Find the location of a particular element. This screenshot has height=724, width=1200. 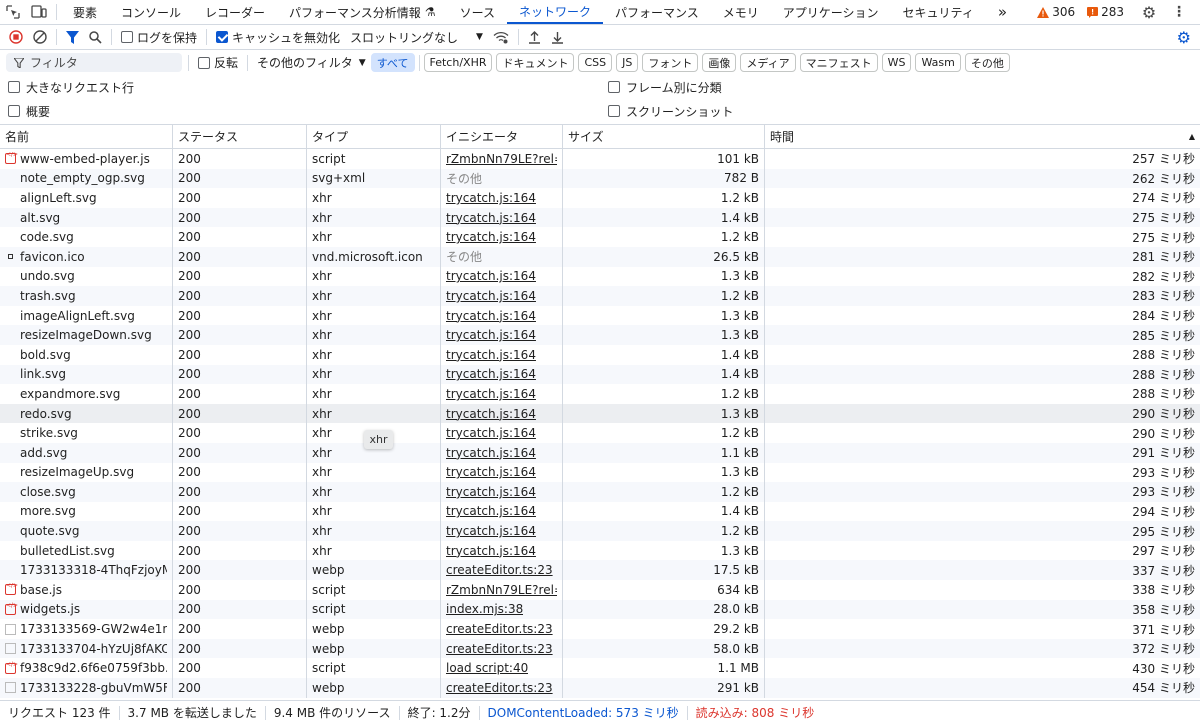

cell-name: close.svg is located at coordinates (86, 492).